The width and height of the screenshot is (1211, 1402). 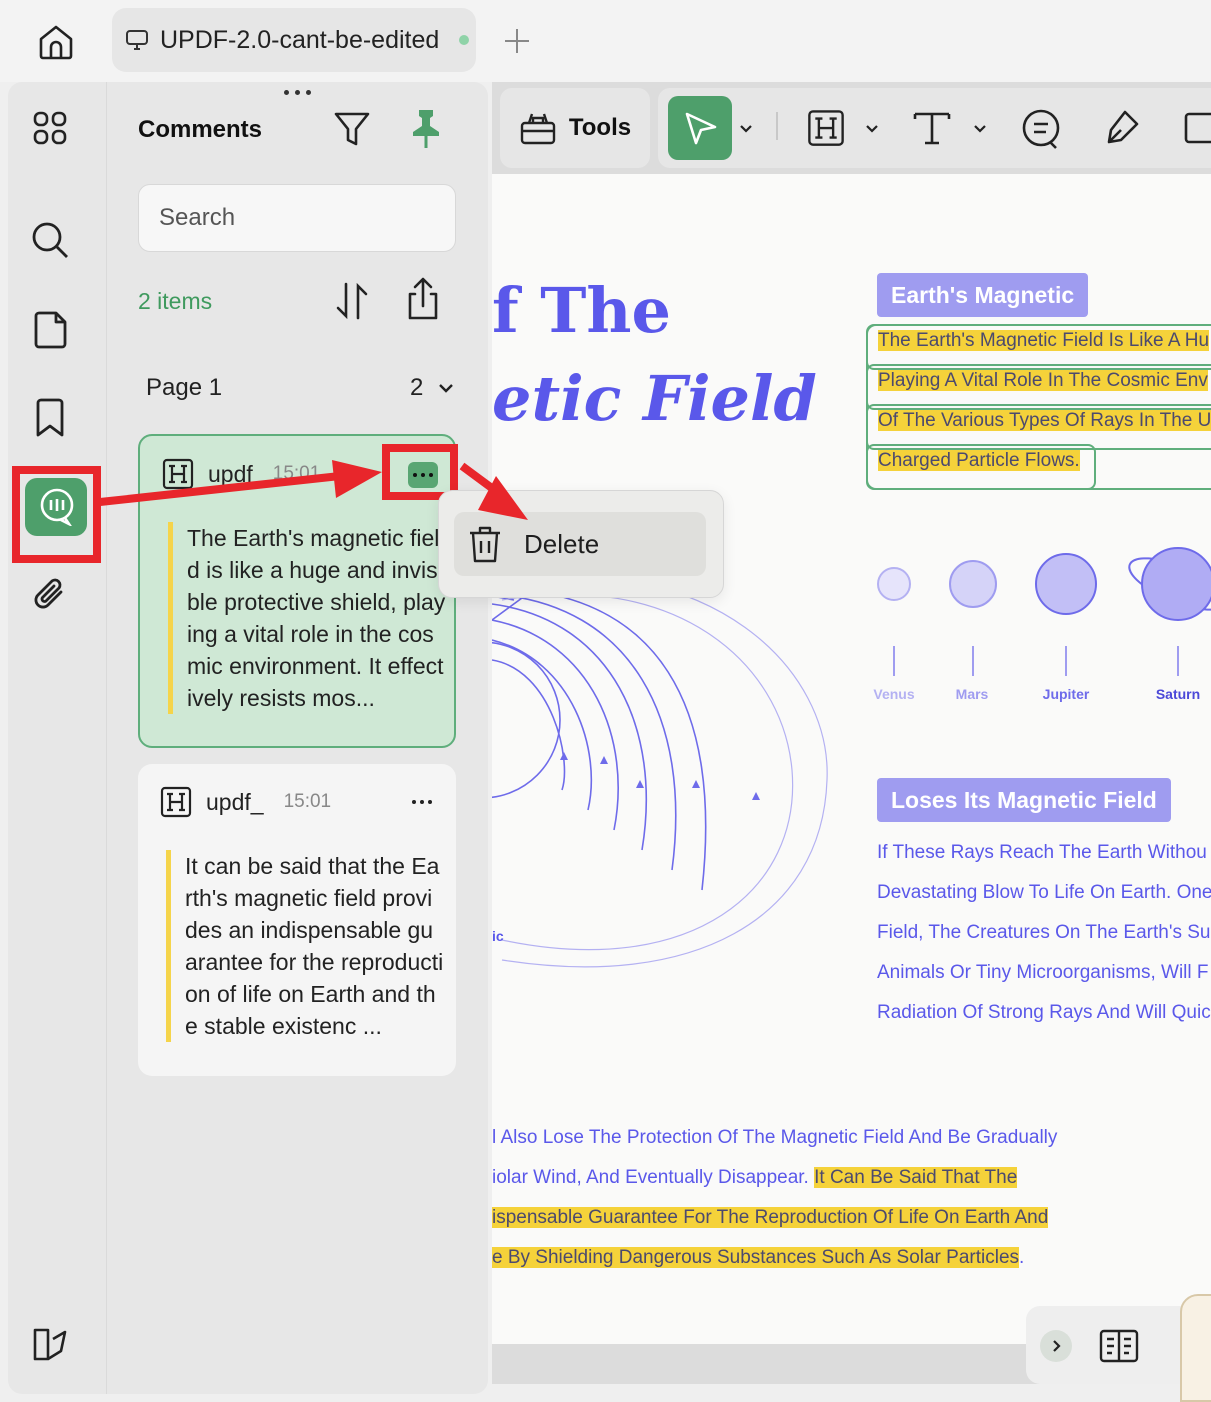 What do you see at coordinates (972, 694) in the screenshot?
I see `planet-label: Mars` at bounding box center [972, 694].